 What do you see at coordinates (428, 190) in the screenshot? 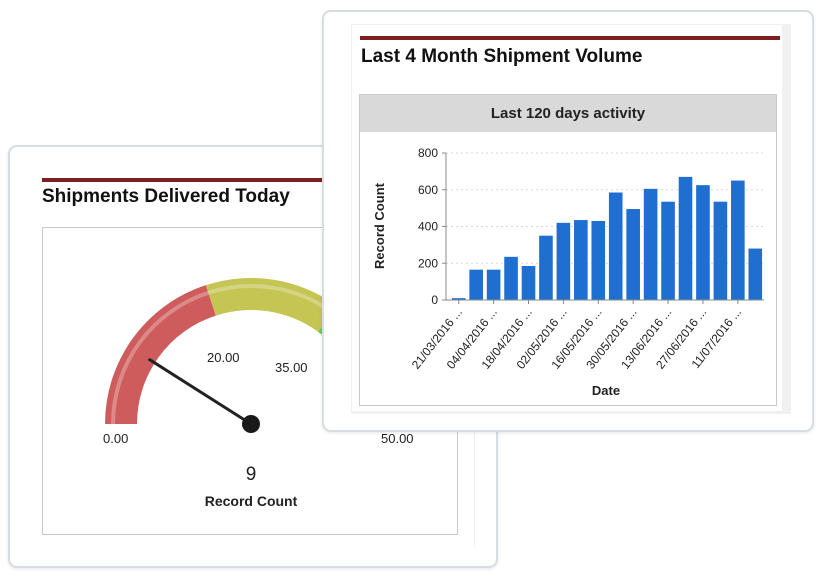
I see `y-tick-label: 600` at bounding box center [428, 190].